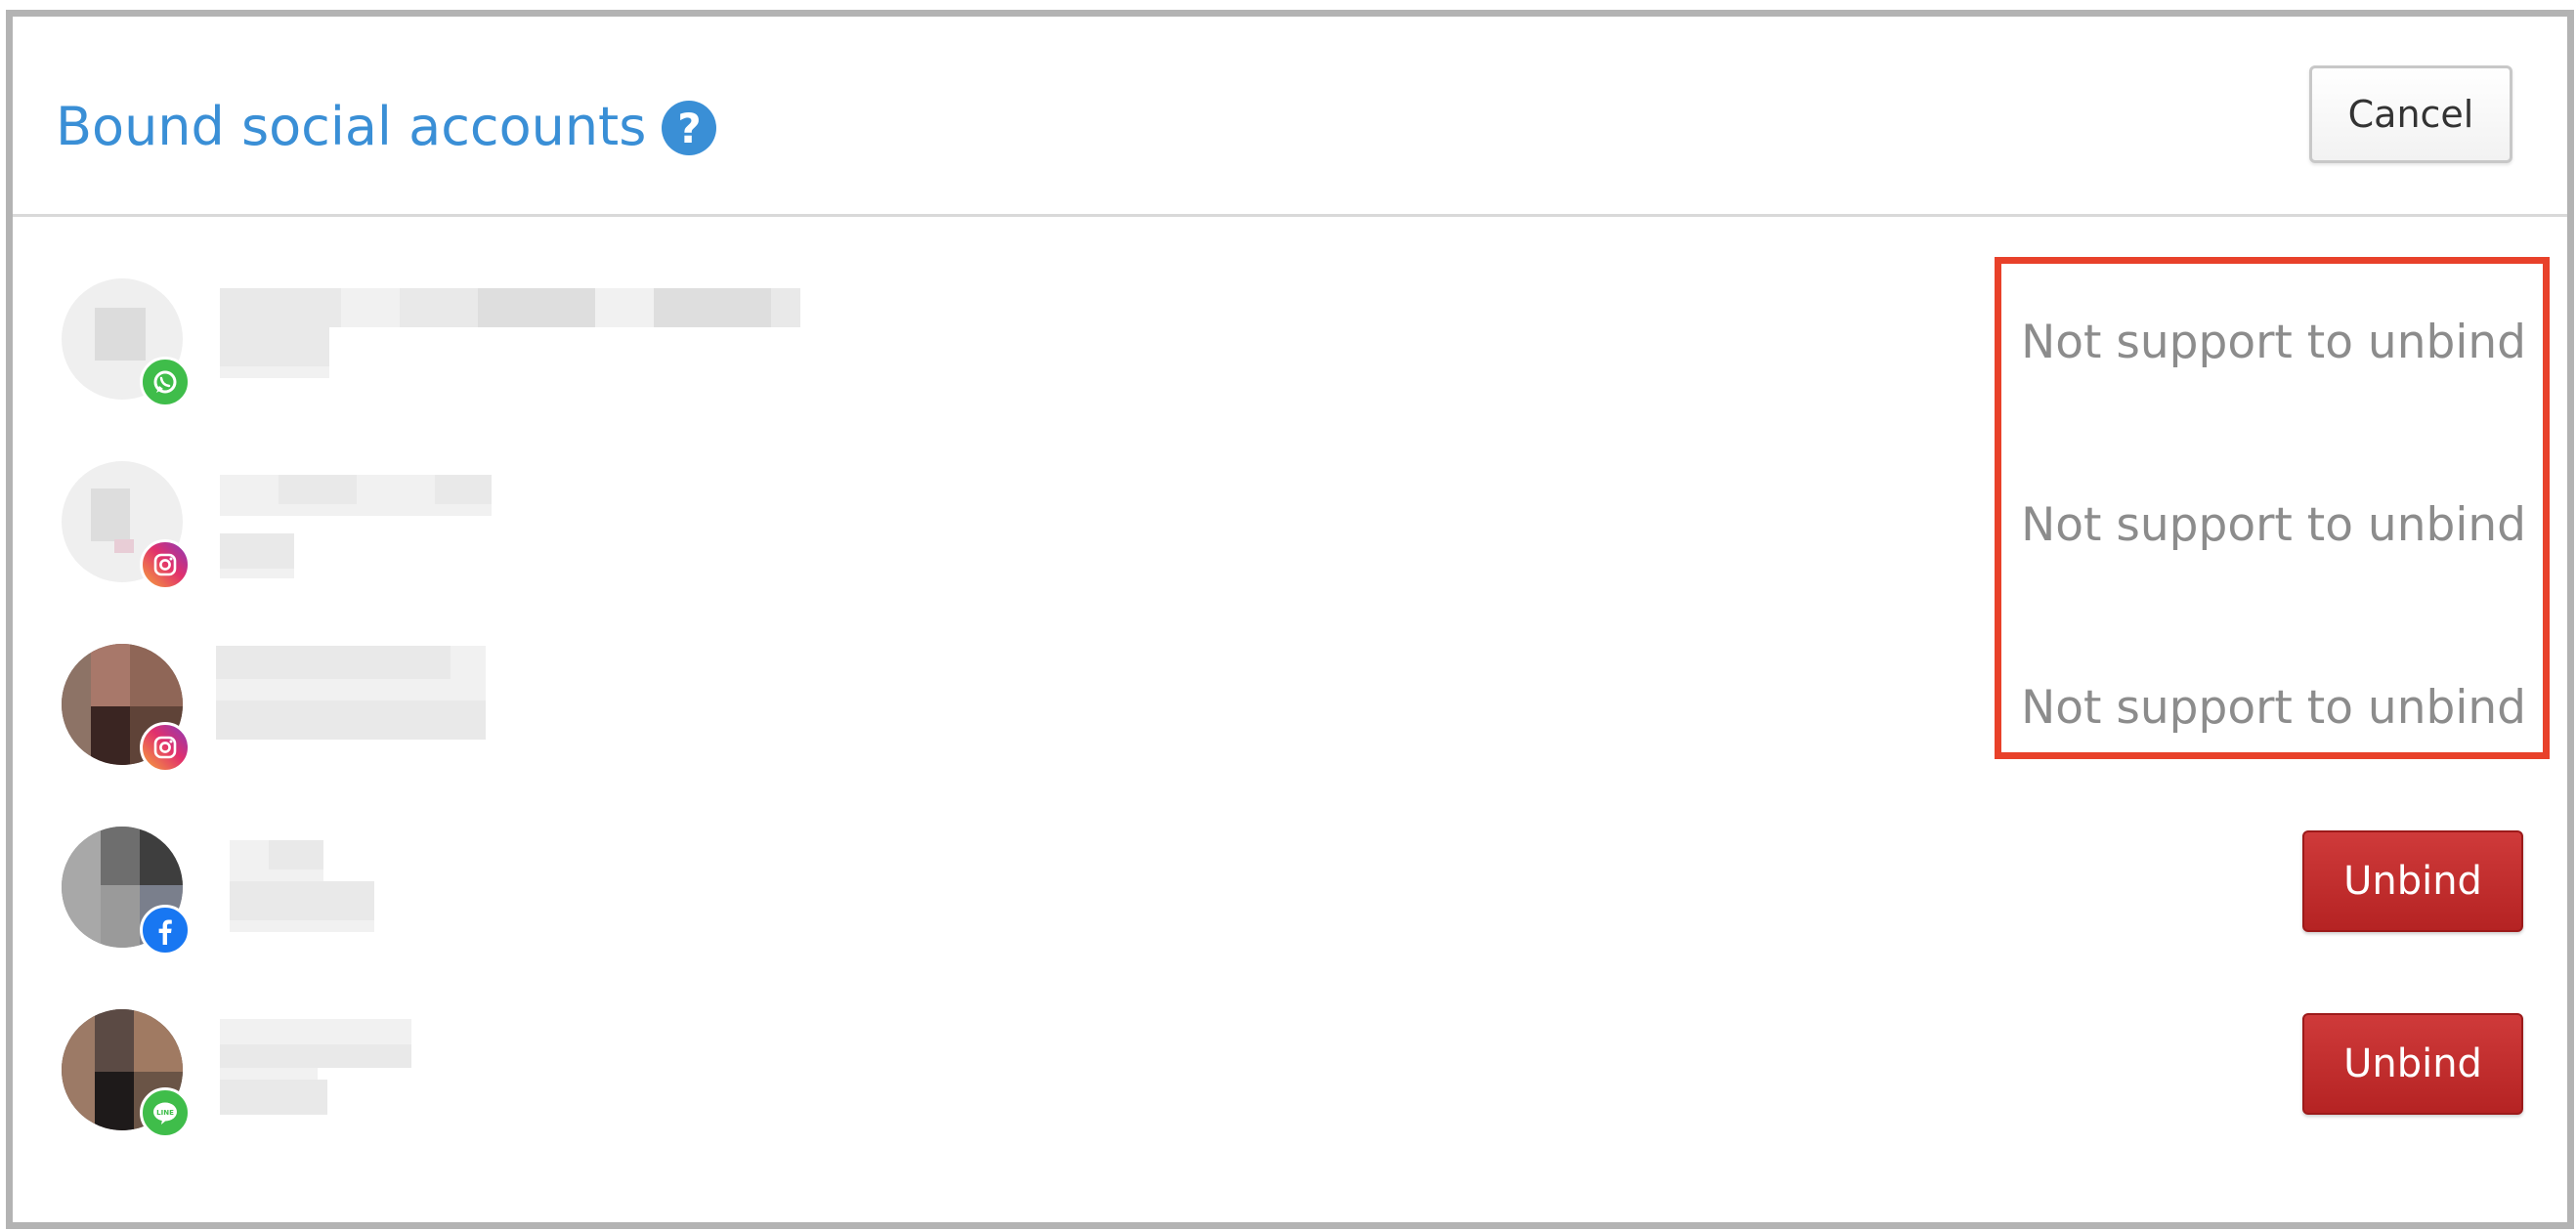 This screenshot has width=2576, height=1231. Describe the element at coordinates (1290, 889) in the screenshot. I see `account-row: Unbind` at that location.